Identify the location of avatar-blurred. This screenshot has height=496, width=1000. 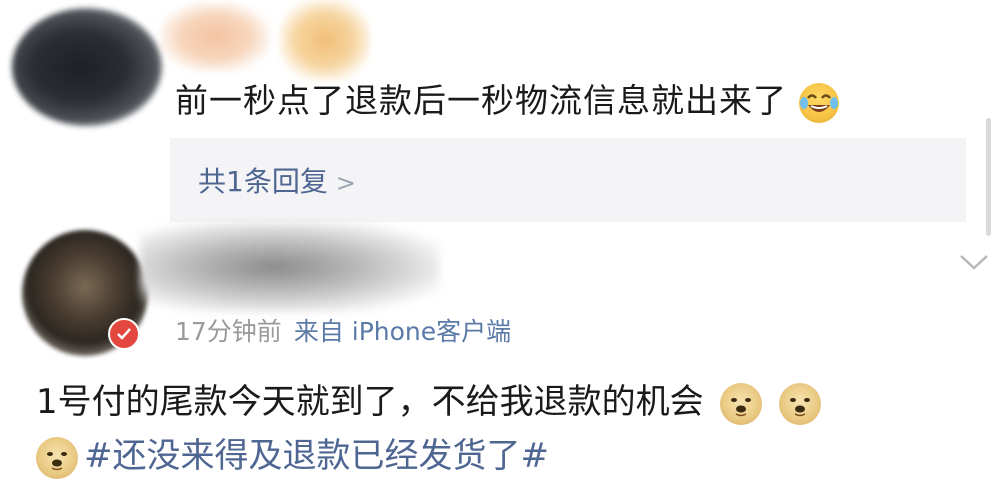
(87, 67).